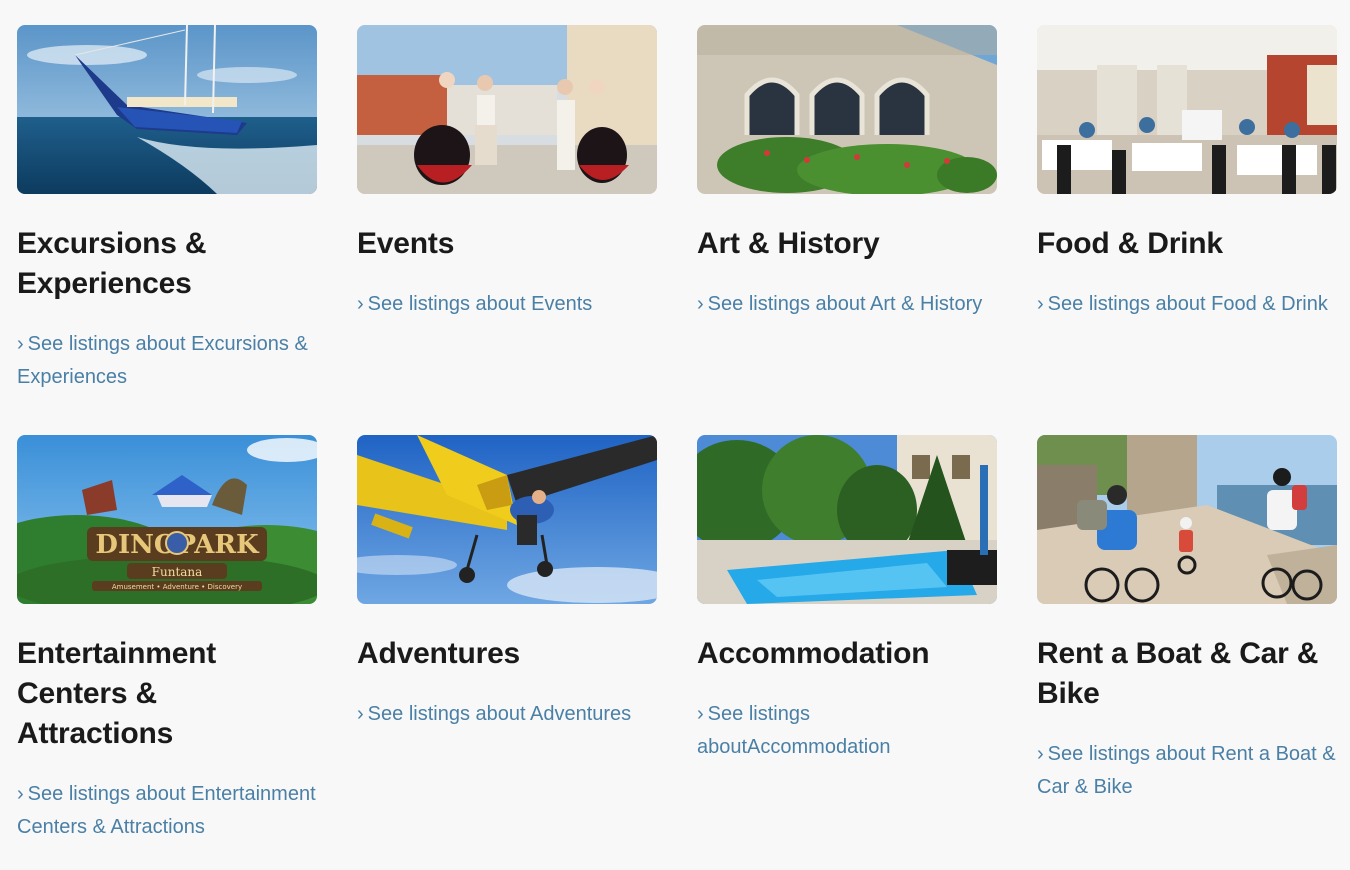  I want to click on cycling-photo, so click(1187, 519).